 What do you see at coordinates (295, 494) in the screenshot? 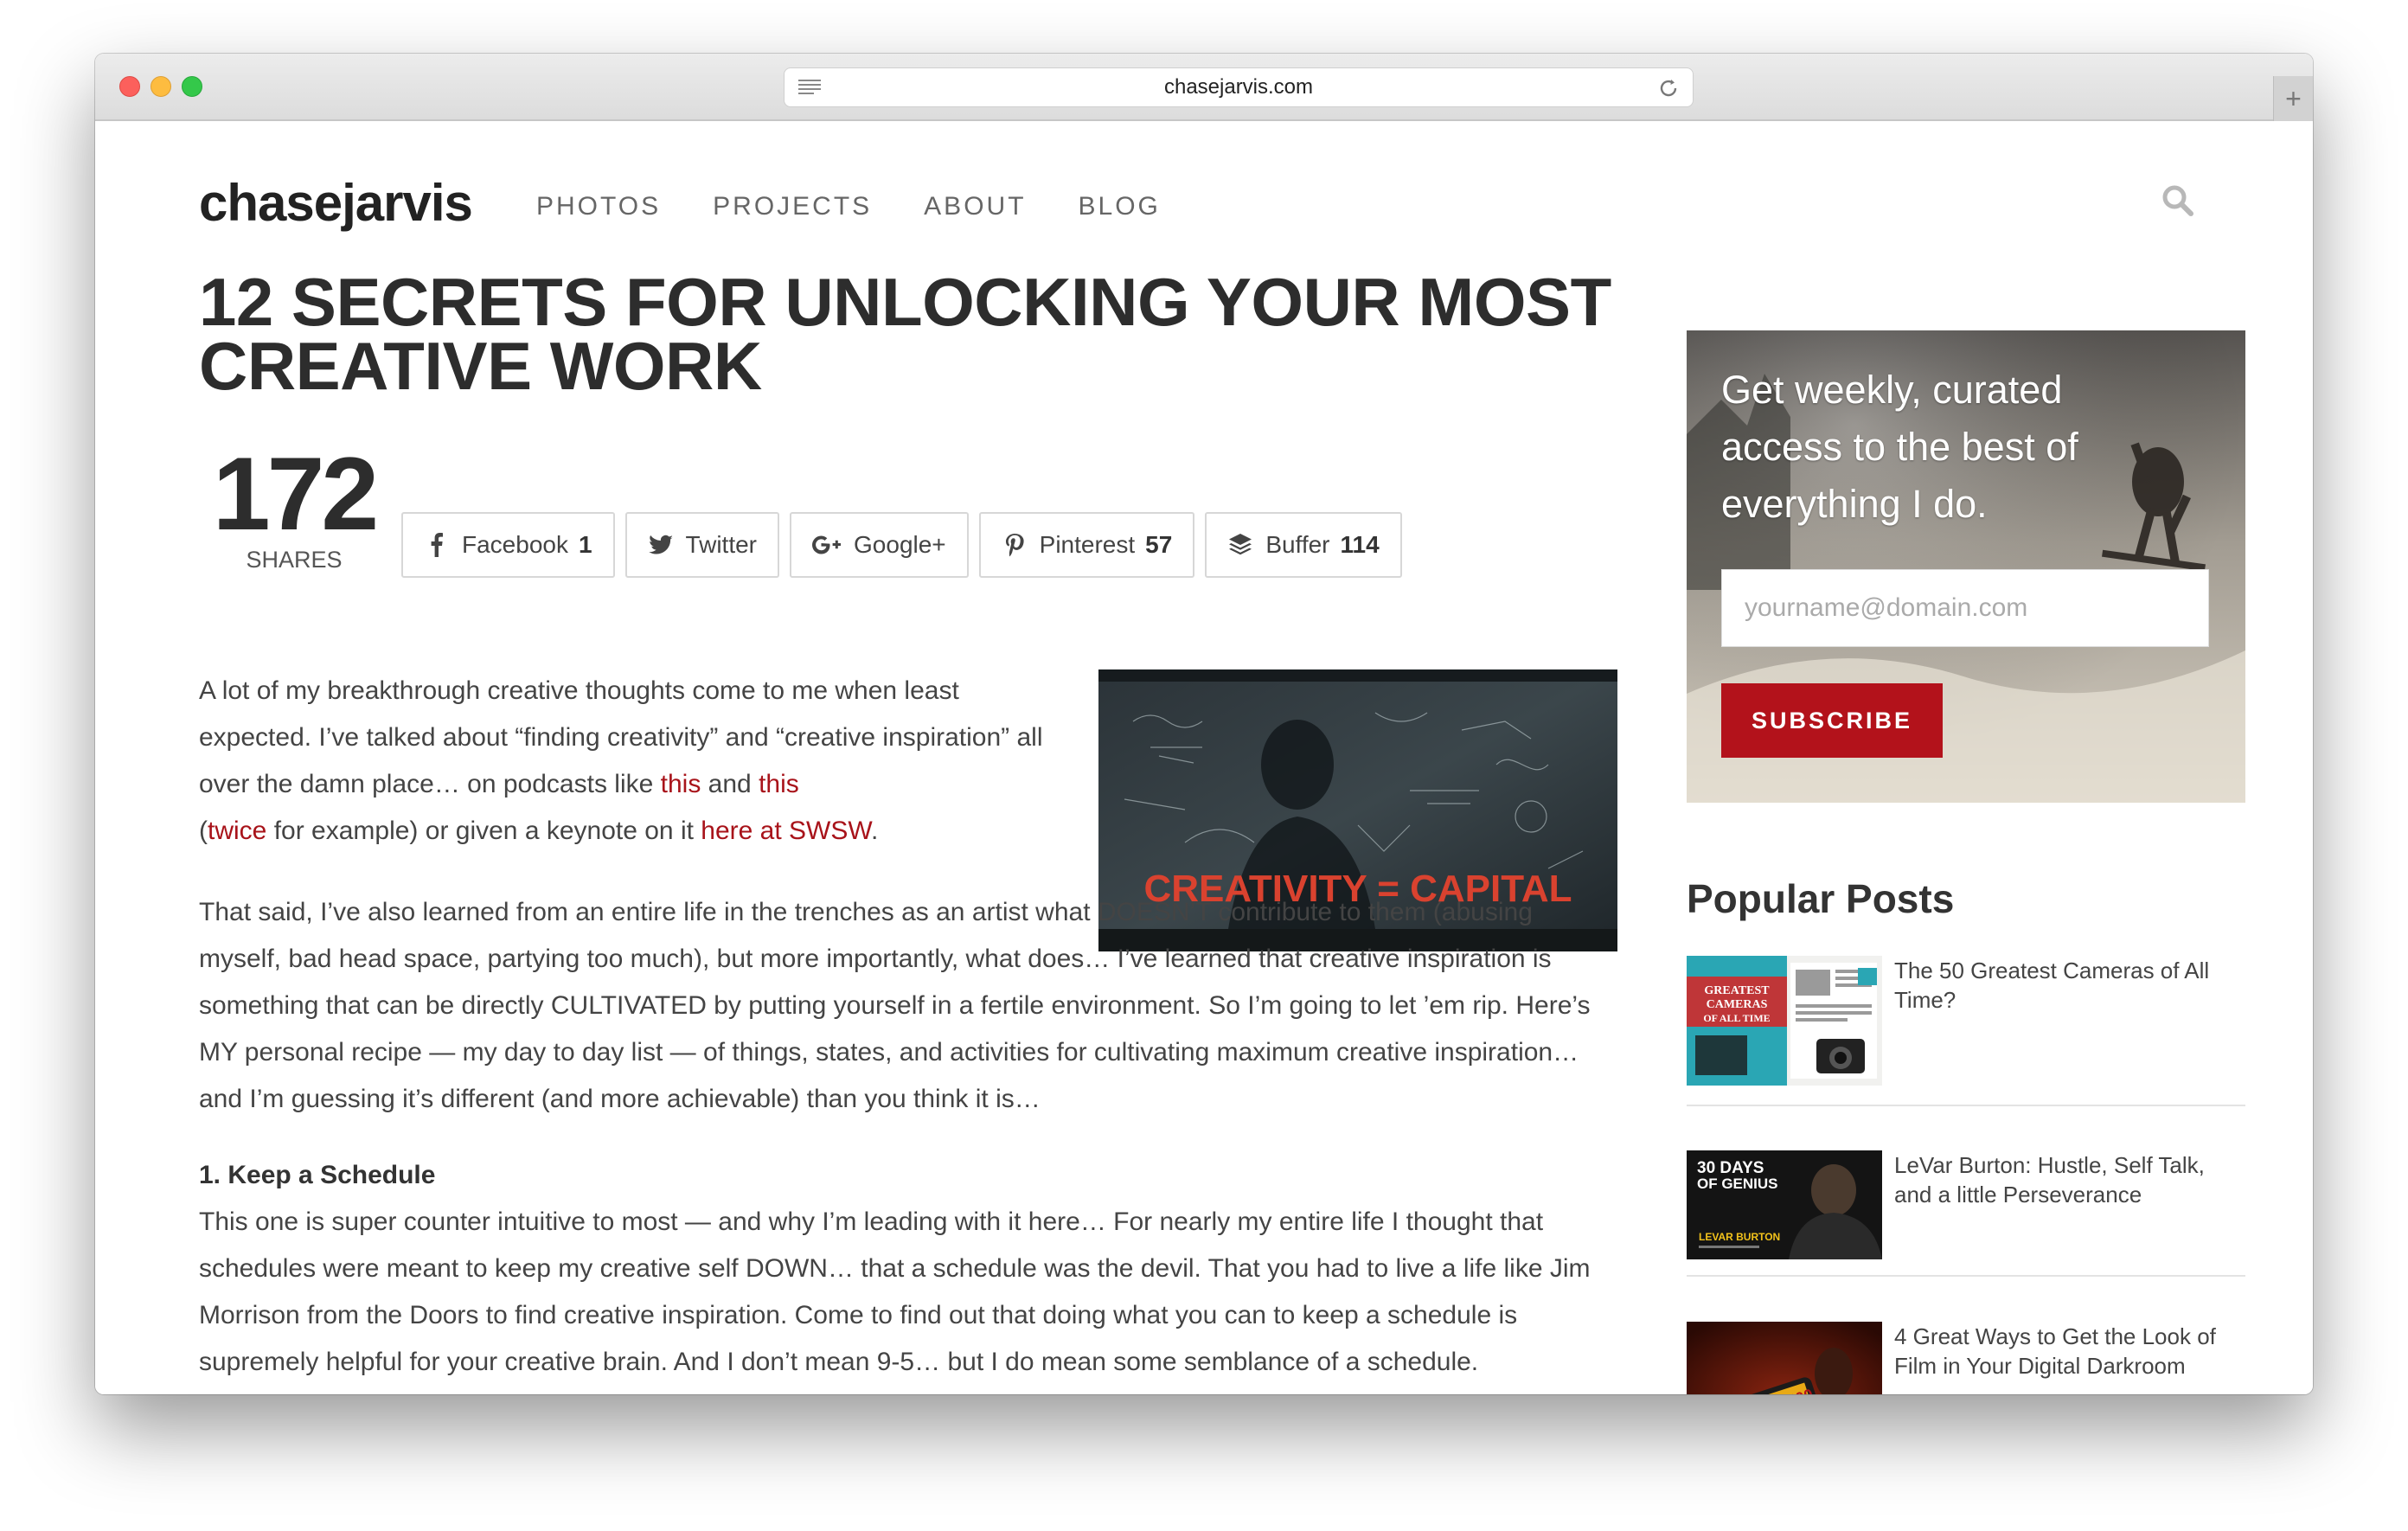
I see `share-count-number: 172` at bounding box center [295, 494].